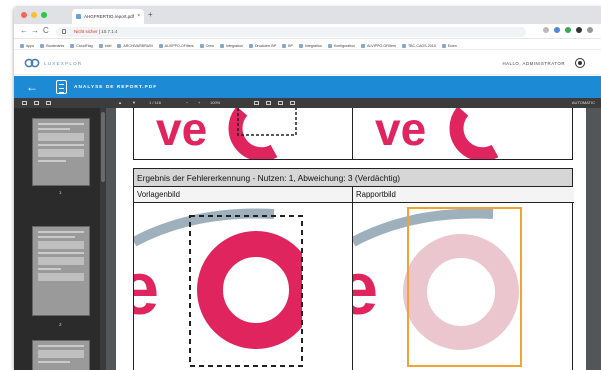  Describe the element at coordinates (400, 131) in the screenshot. I see `svg-text: ve` at that location.